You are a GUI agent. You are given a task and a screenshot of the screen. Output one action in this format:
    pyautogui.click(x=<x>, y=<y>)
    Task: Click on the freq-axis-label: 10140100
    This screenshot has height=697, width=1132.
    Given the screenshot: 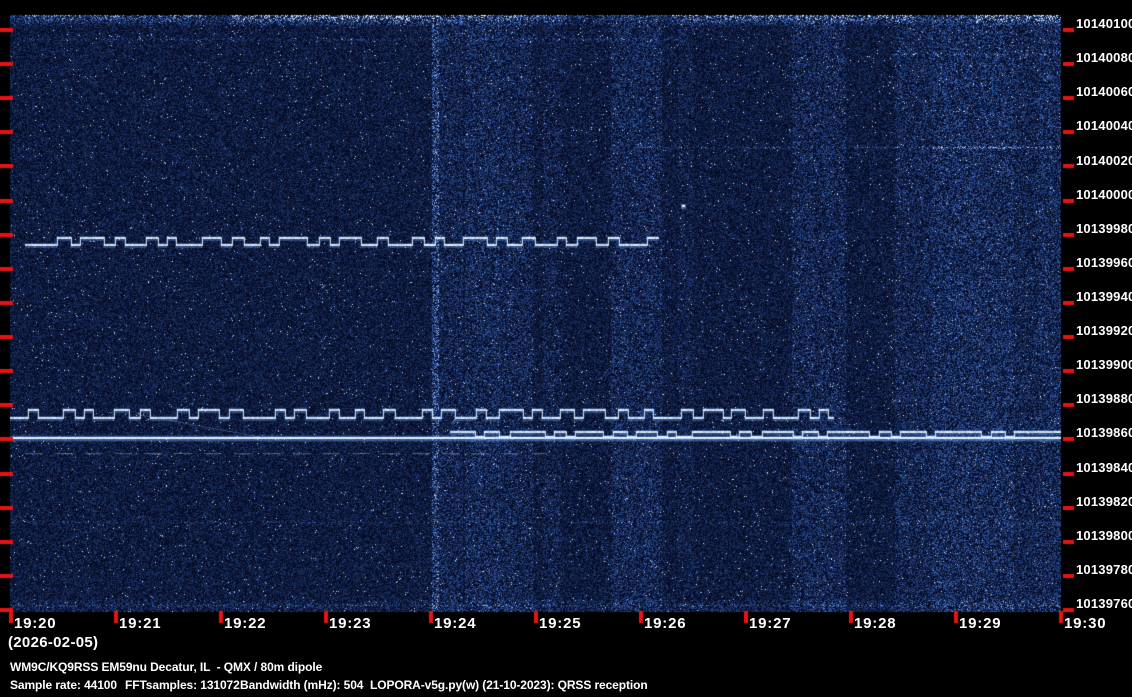 What is the action you would take?
    pyautogui.click(x=1104, y=23)
    